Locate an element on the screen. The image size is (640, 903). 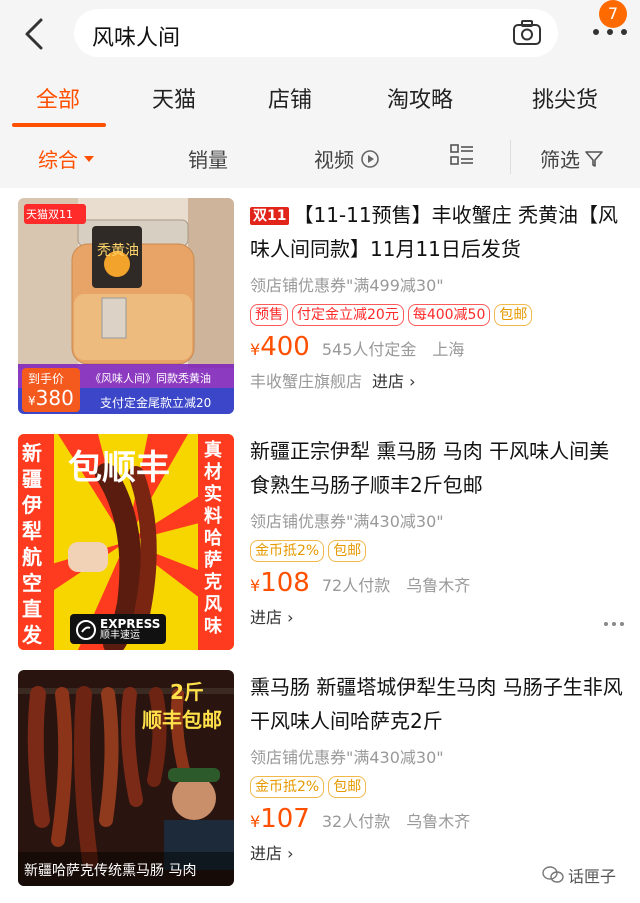
promo-tags: 预售 付定金立减20元 每400减50 包邮 is located at coordinates (438, 315).